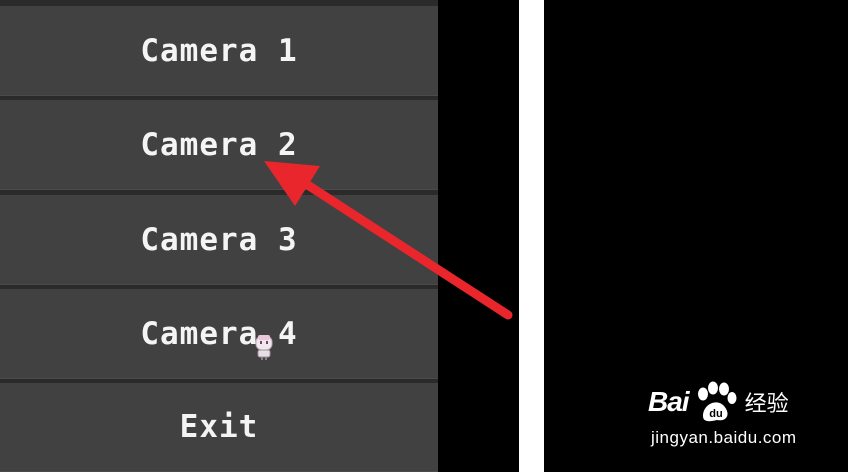 This screenshot has height=472, width=848. What do you see at coordinates (669, 401) in the screenshot?
I see `watermark-brand-left: Bai` at bounding box center [669, 401].